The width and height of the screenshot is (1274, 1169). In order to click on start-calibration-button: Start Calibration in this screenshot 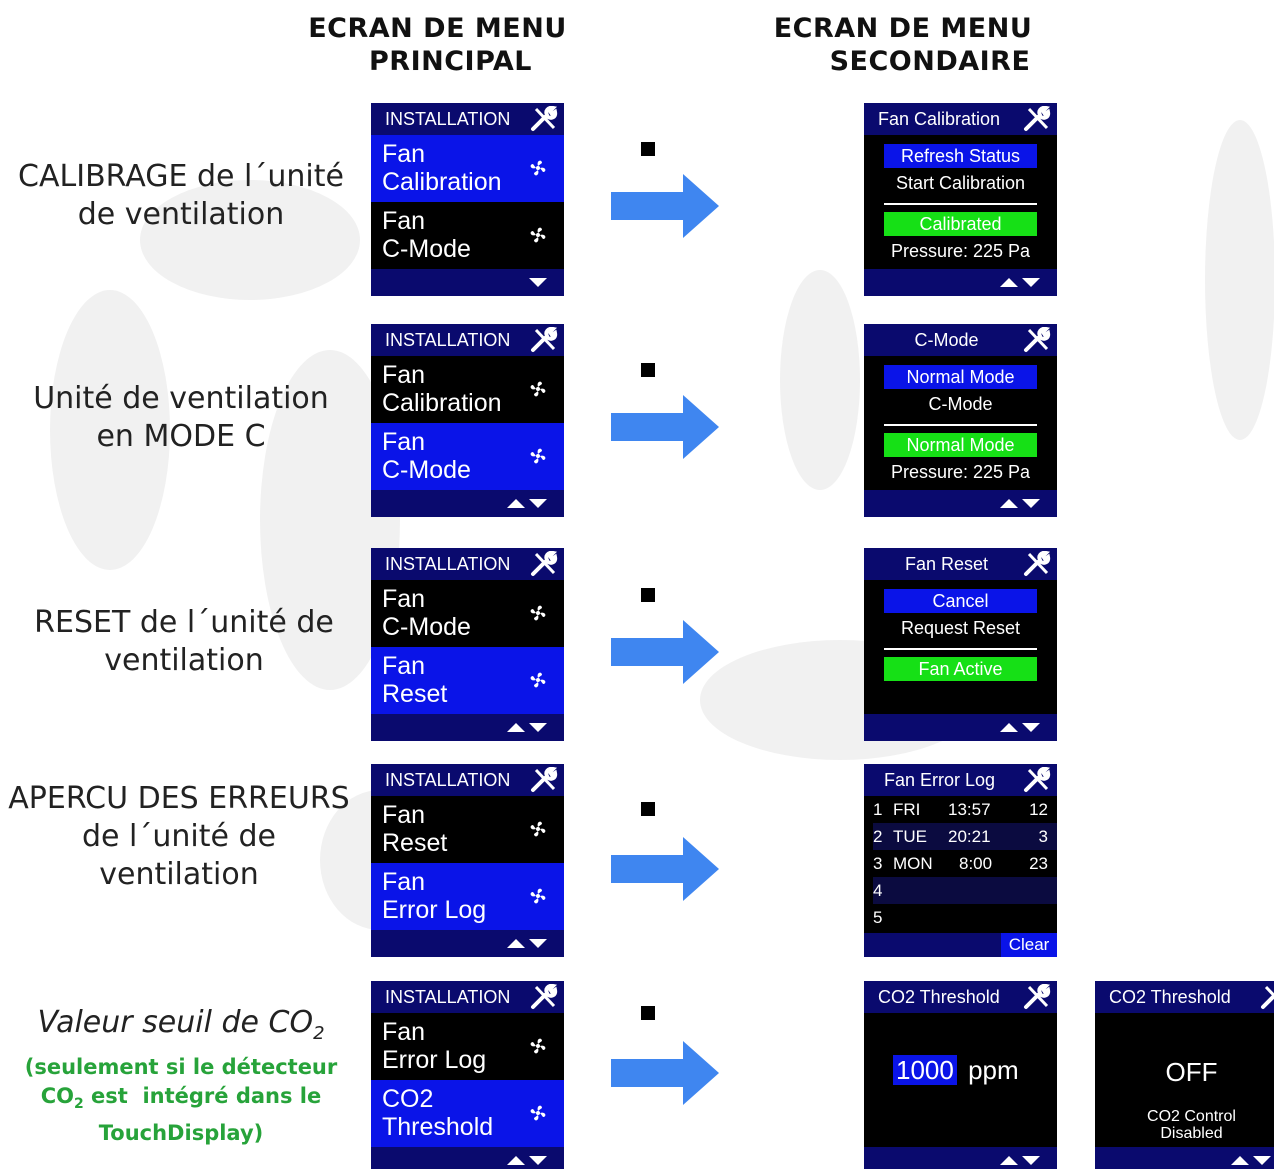, I will do `click(960, 183)`.